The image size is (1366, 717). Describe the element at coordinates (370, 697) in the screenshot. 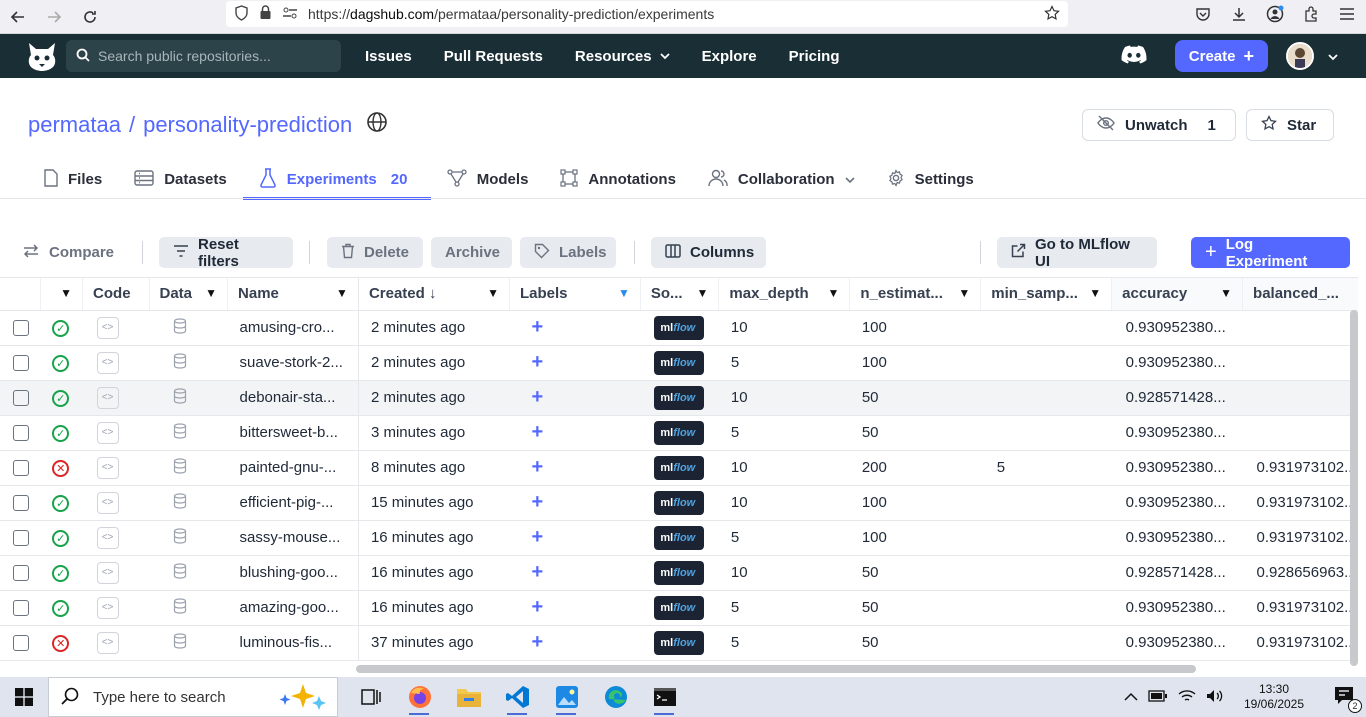

I see `task-view-icon` at that location.